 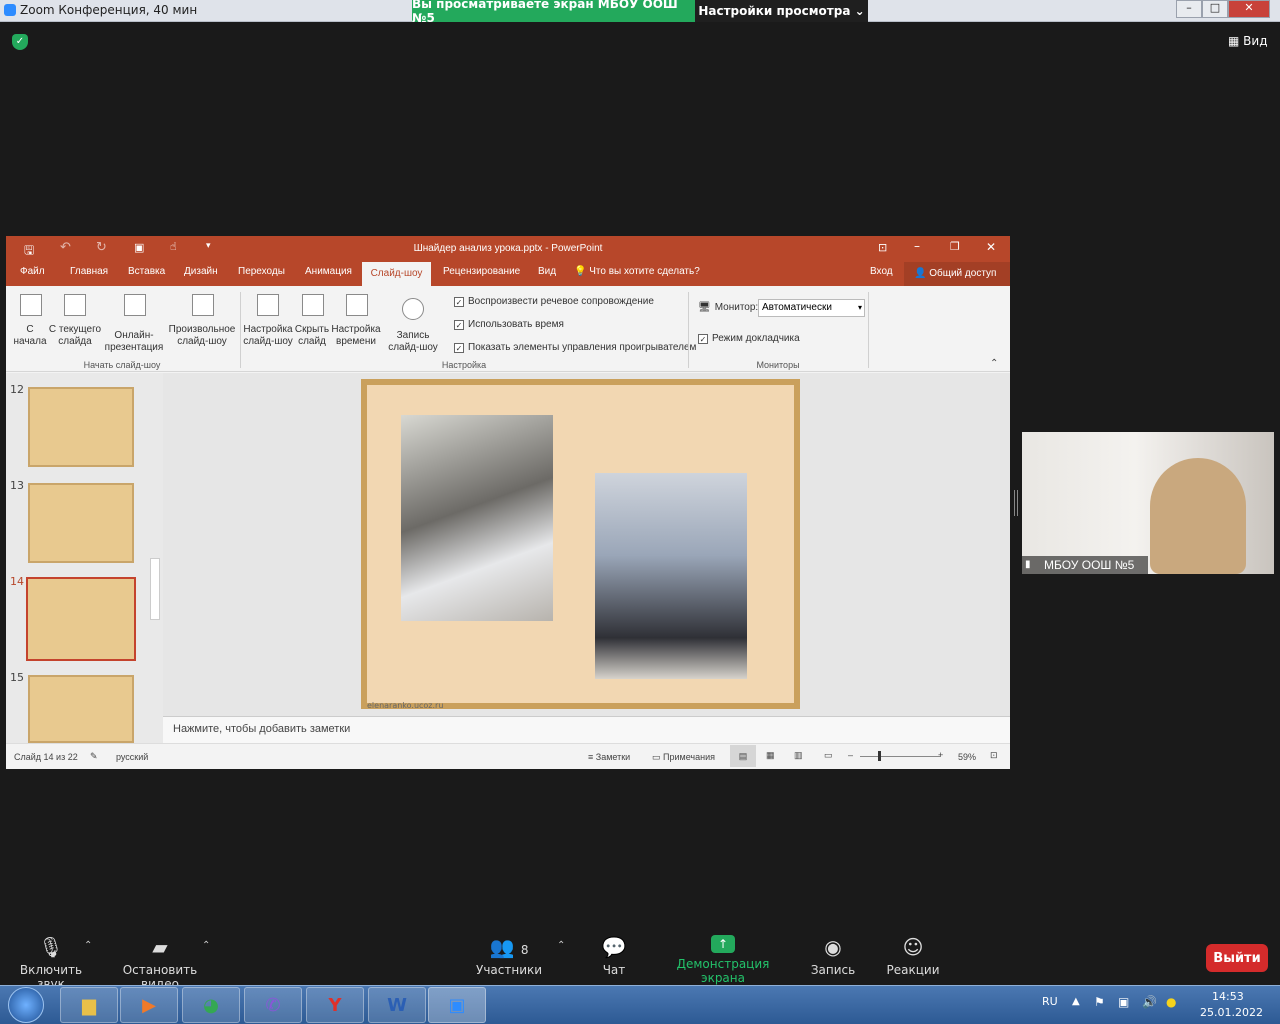 What do you see at coordinates (509, 324) in the screenshot?
I see `timings-checkbox: ✓ Использовать время` at bounding box center [509, 324].